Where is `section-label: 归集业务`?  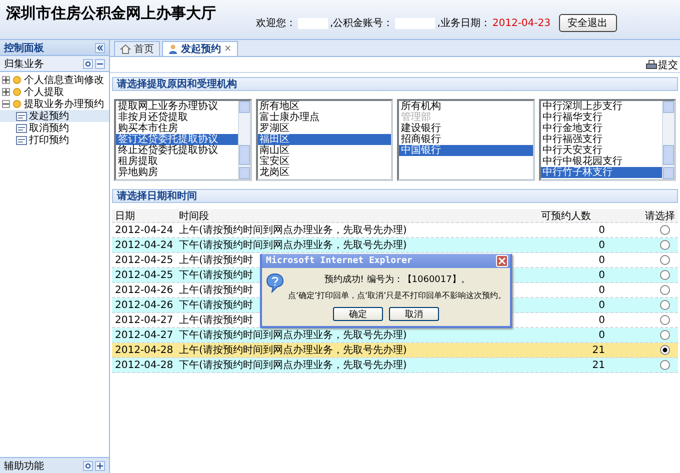
section-label: 归集业务 is located at coordinates (24, 64).